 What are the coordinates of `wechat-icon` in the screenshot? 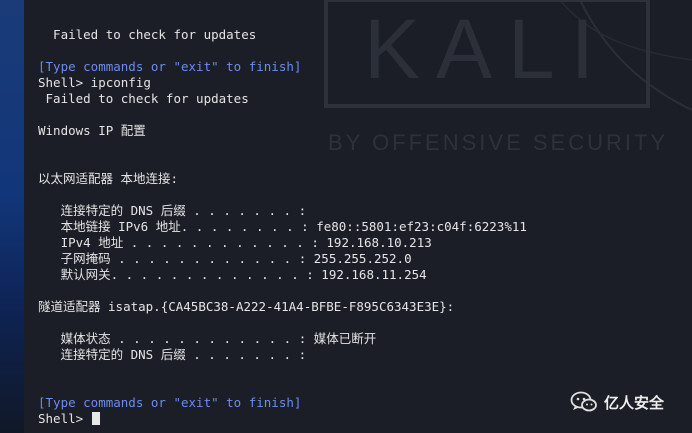 It's located at (583, 401).